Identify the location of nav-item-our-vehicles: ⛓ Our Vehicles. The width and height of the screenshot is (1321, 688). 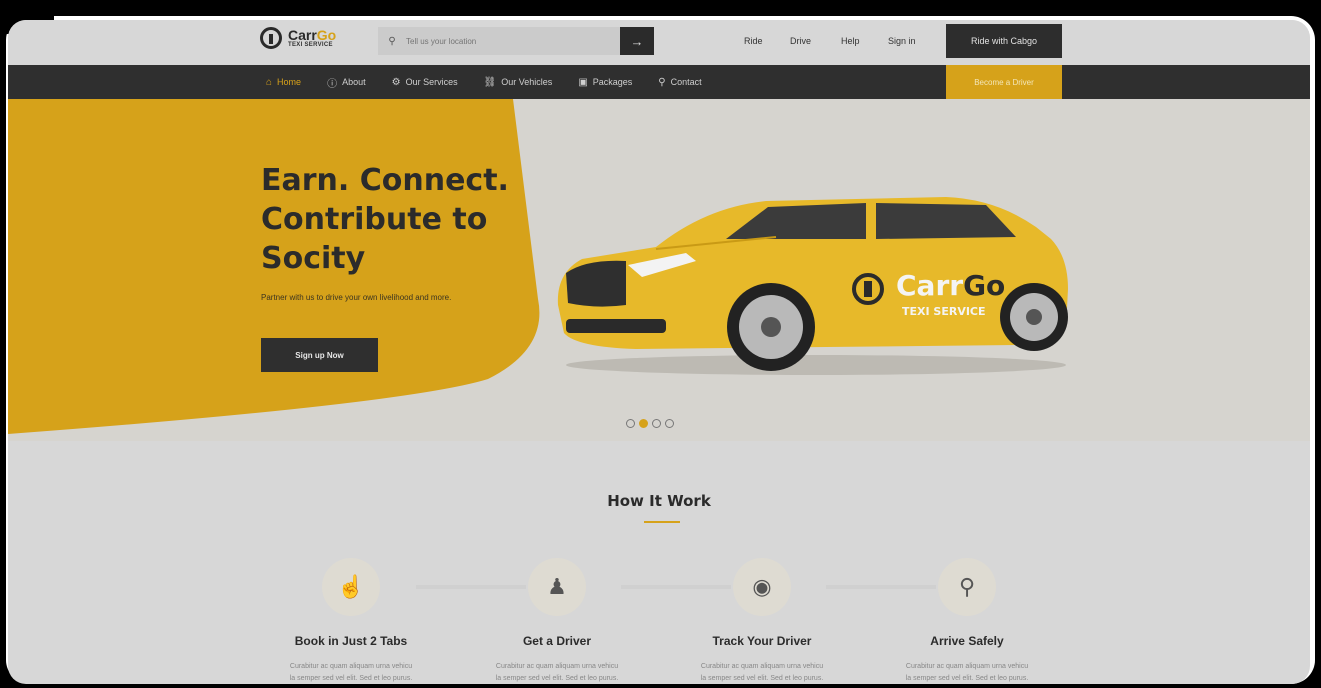
(518, 82).